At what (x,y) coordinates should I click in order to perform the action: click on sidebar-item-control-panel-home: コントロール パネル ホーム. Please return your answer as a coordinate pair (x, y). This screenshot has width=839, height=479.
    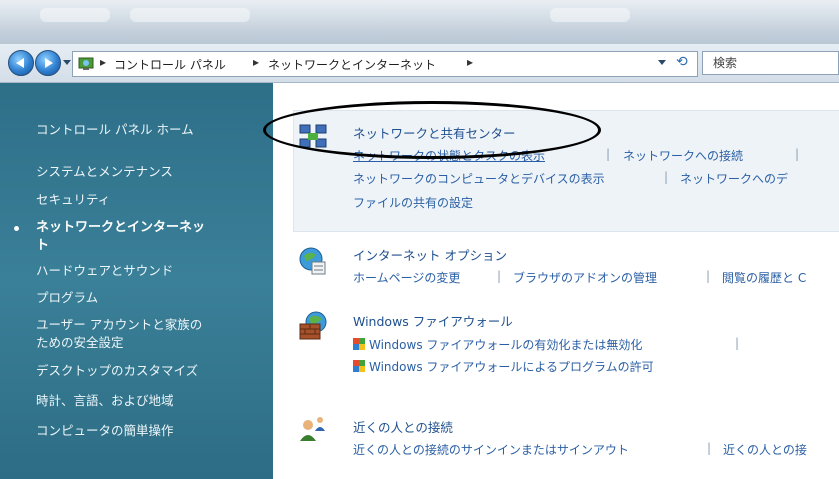
    Looking at the image, I should click on (115, 128).